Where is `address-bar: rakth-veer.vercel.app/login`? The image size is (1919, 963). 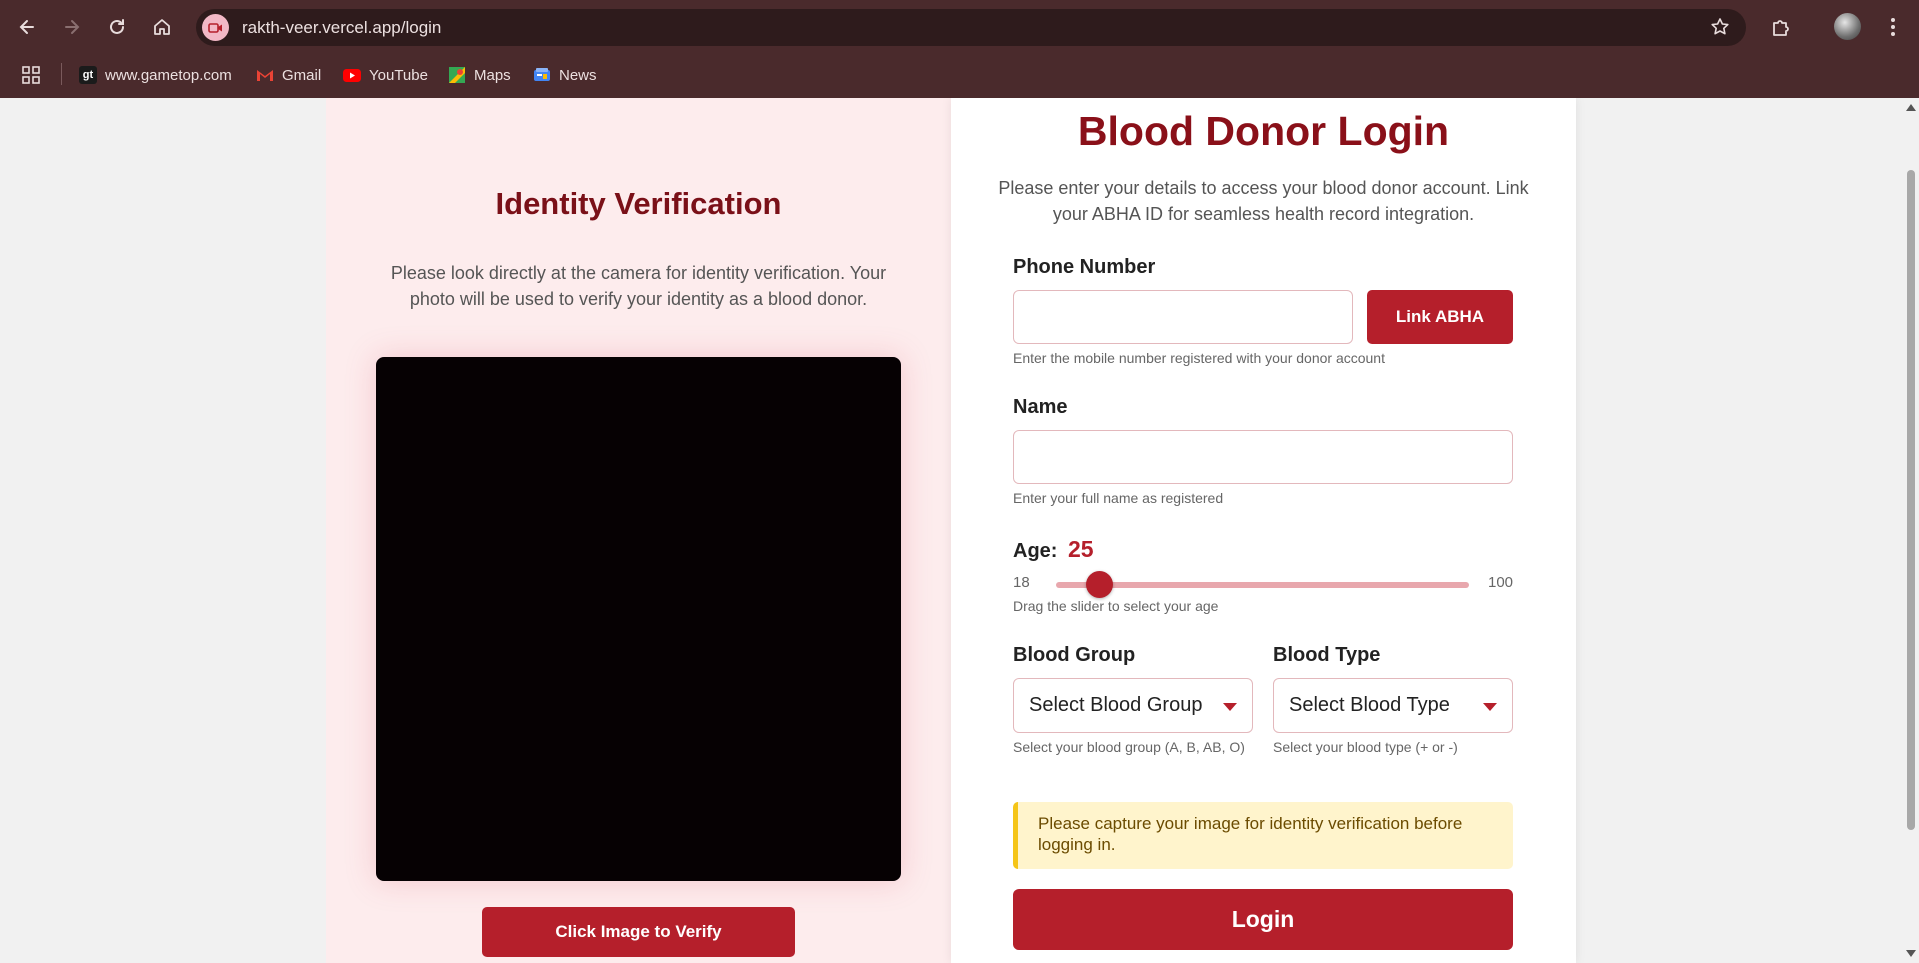
address-bar: rakth-veer.vercel.app/login is located at coordinates (971, 27).